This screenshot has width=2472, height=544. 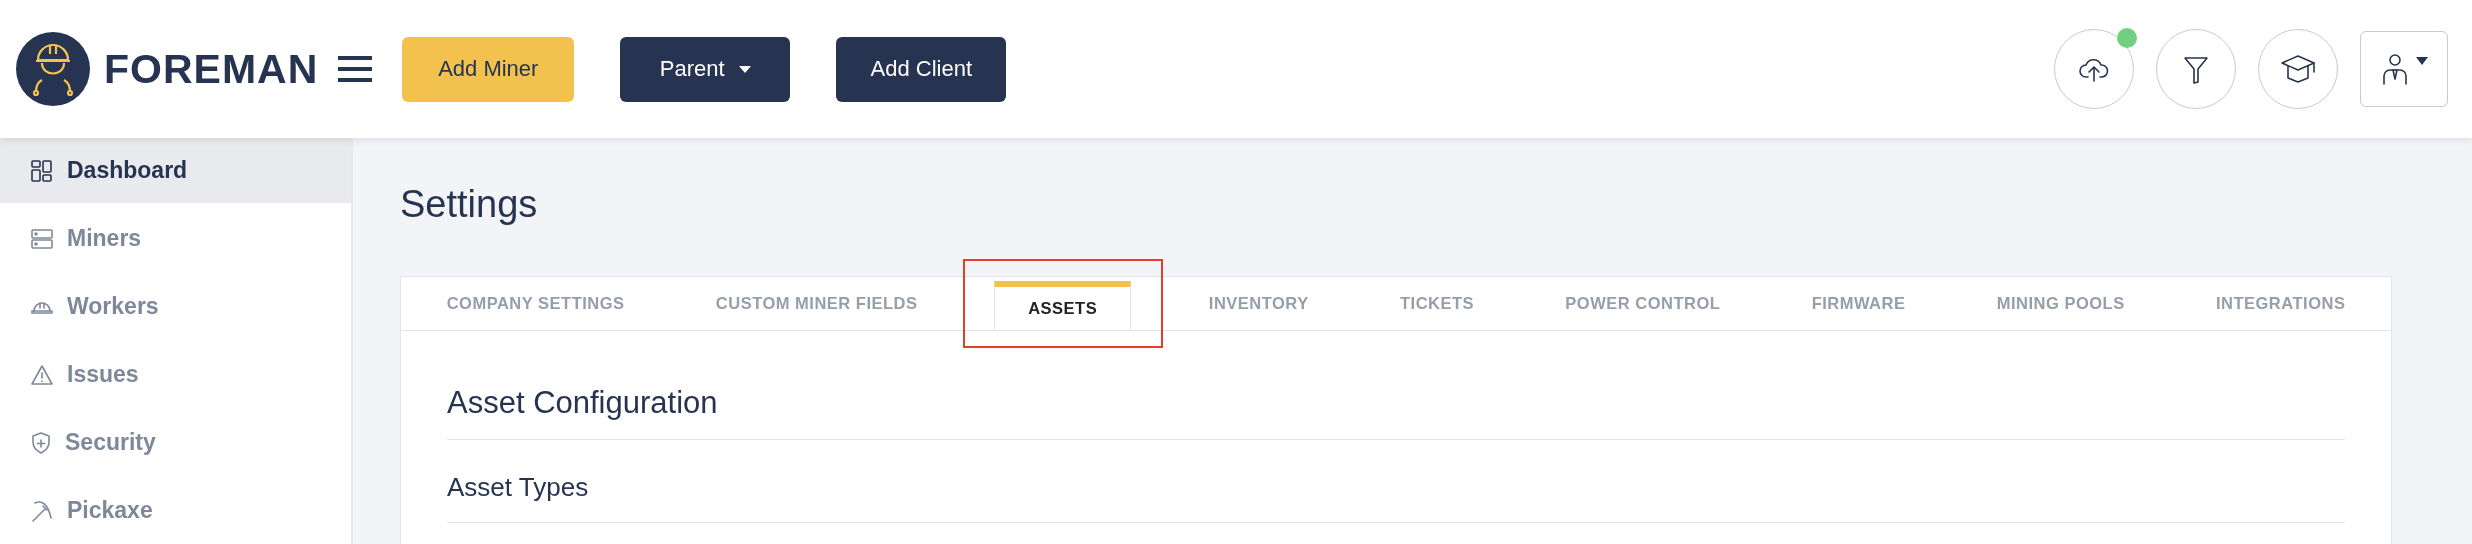 I want to click on menu-icon, so click(x=355, y=69).